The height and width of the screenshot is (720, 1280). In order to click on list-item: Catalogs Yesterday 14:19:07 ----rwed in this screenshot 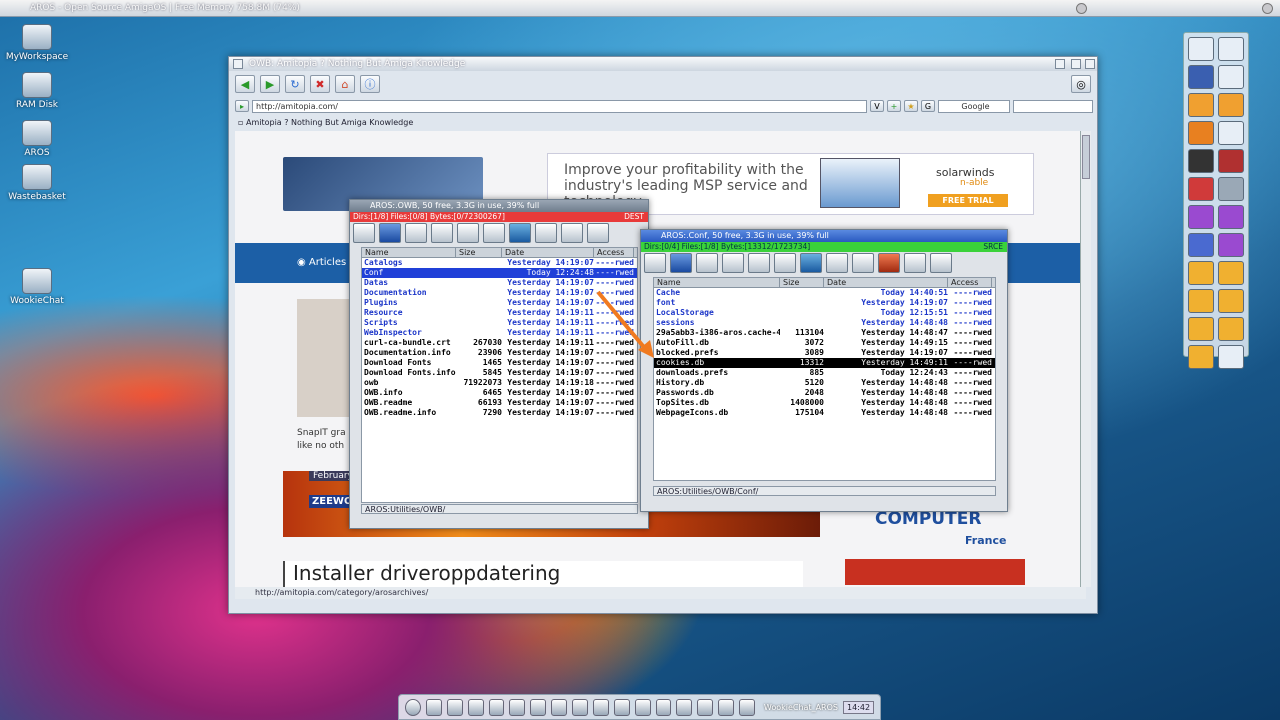, I will do `click(499, 263)`.